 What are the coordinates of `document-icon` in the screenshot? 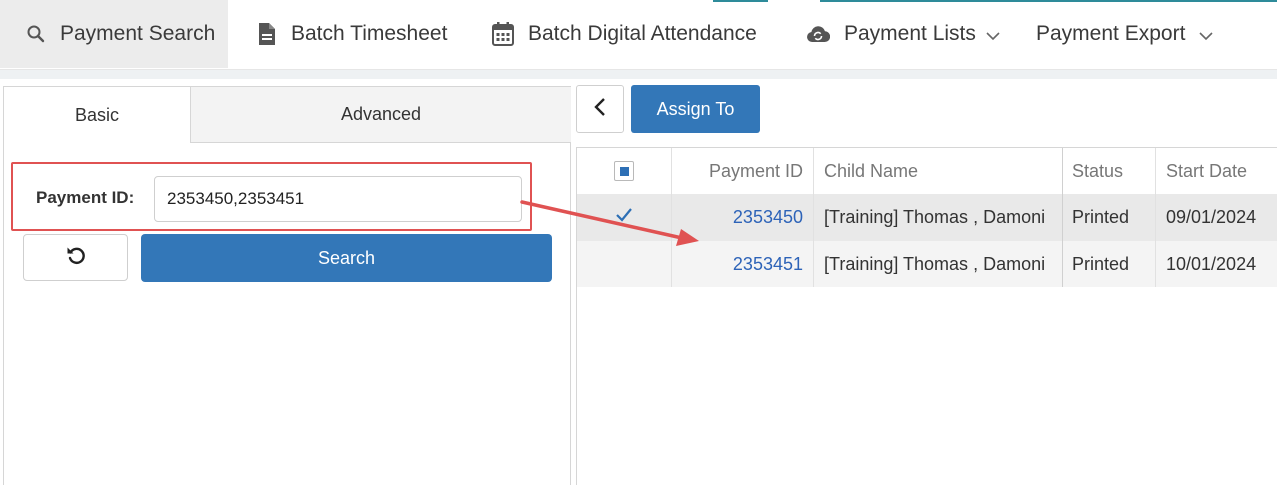 It's located at (267, 34).